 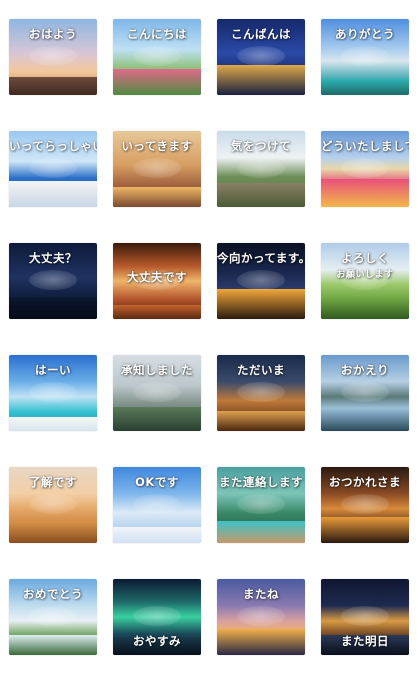 What do you see at coordinates (261, 482) in the screenshot?
I see `sticker-caption: また連絡します` at bounding box center [261, 482].